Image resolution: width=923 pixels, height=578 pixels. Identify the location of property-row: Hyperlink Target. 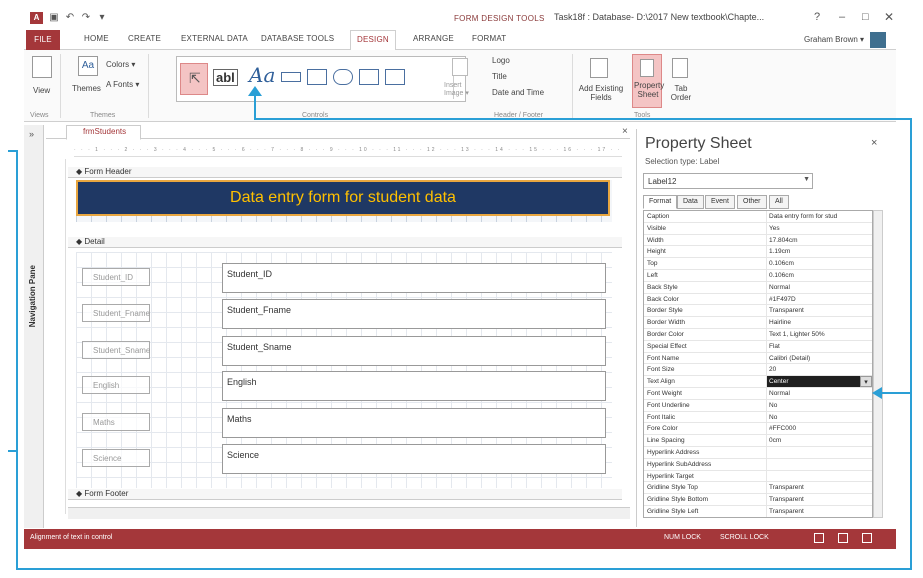
(758, 476).